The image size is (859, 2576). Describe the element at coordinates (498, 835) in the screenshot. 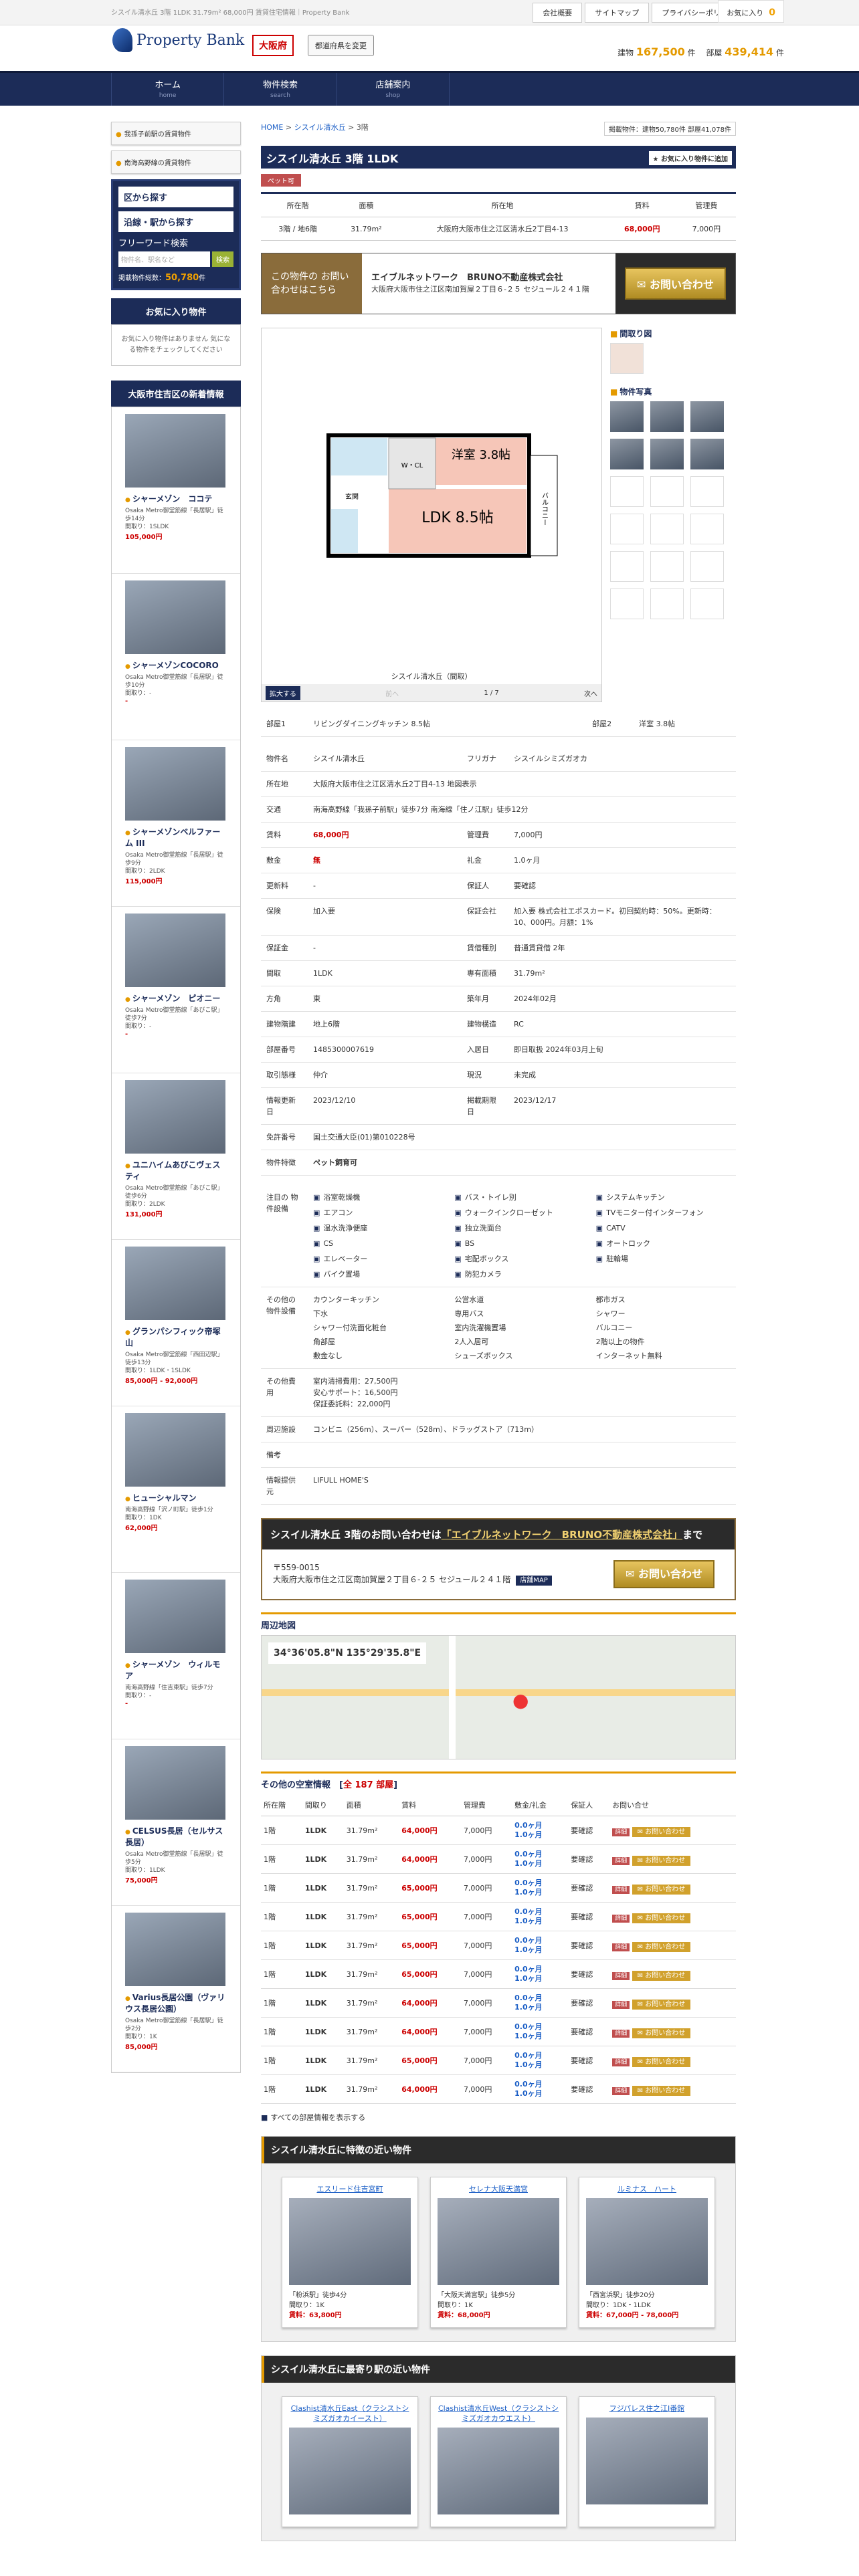

I see `detail-row: 賃料 68,000円 管理費 7,000円` at that location.